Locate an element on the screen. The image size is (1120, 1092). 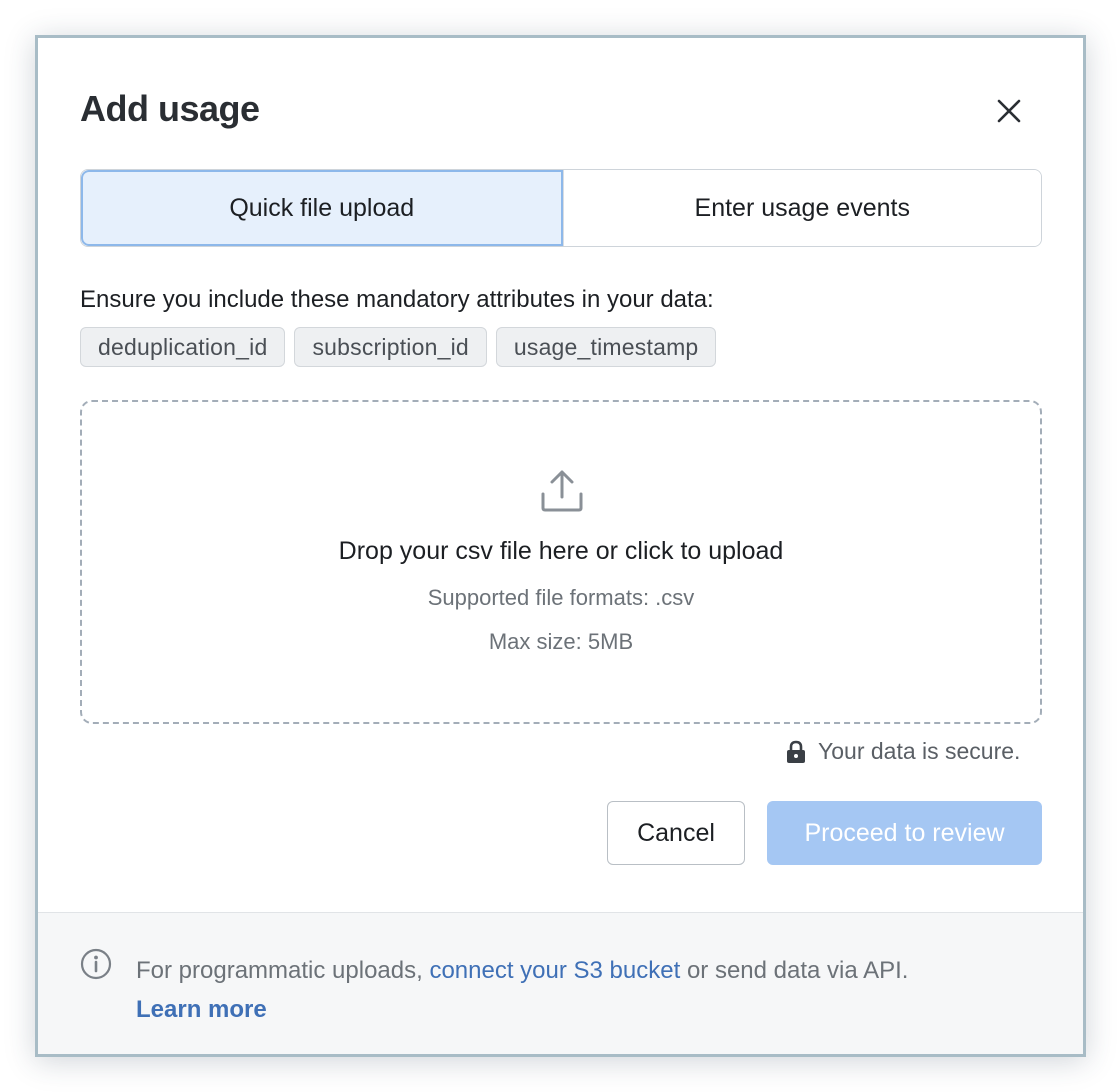
footer-text-before: For programmatic uploads, is located at coordinates (283, 970).